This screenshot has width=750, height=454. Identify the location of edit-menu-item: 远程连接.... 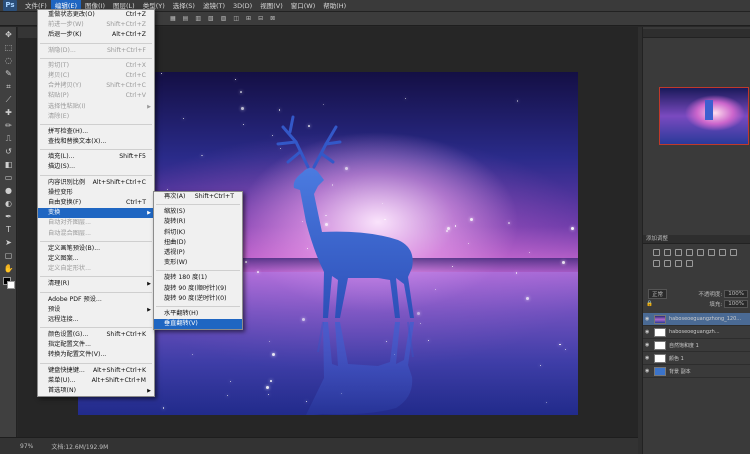
(96, 320).